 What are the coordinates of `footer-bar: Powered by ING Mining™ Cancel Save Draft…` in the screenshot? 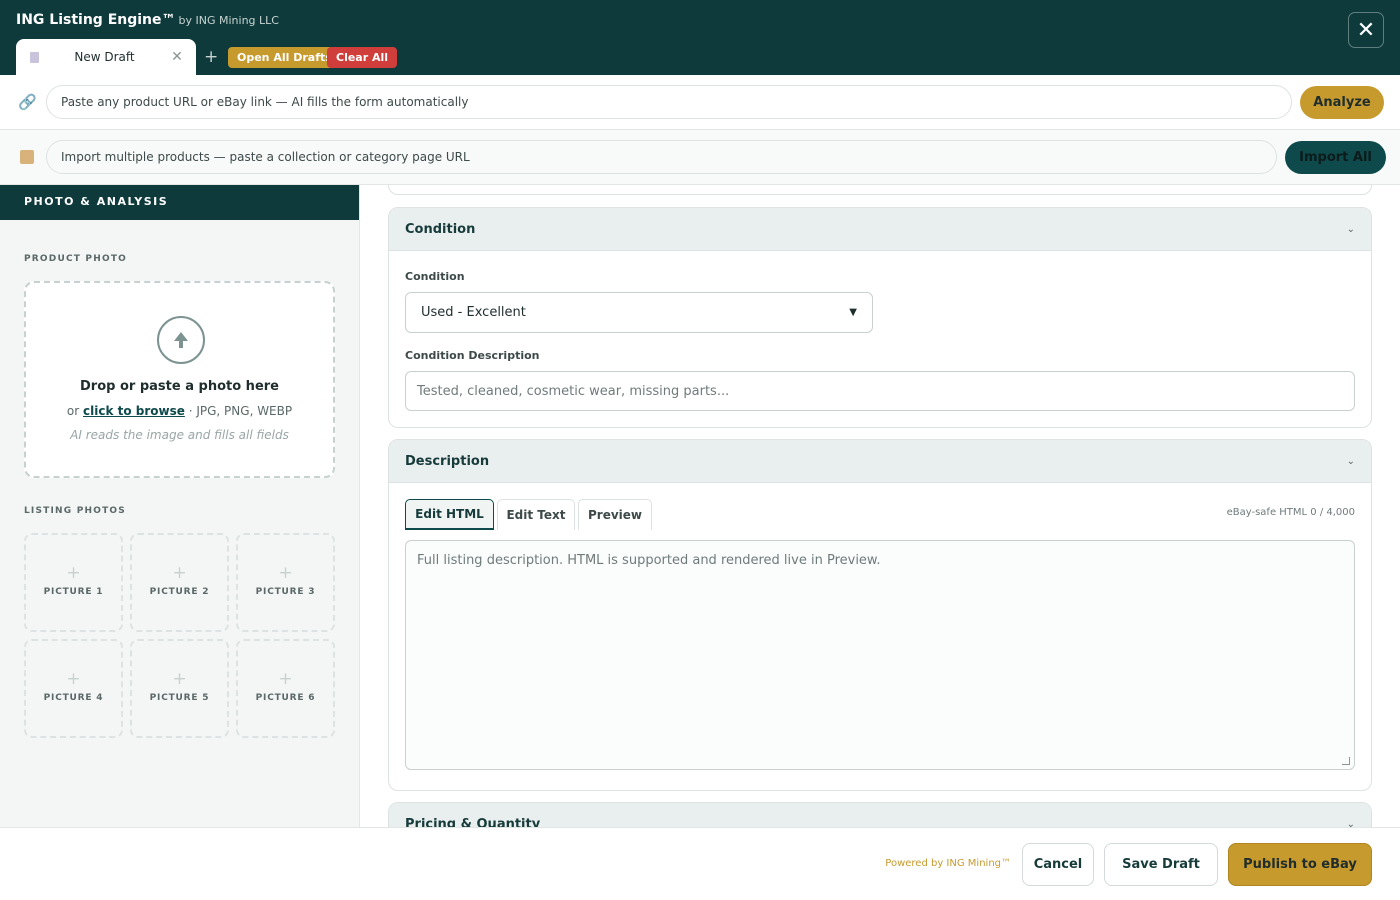 It's located at (700, 863).